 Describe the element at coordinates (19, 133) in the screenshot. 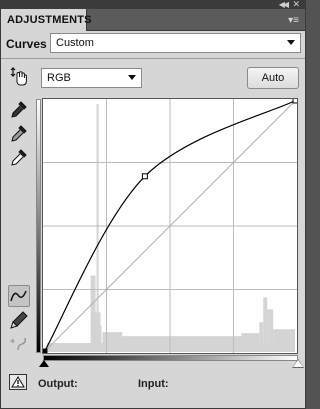

I see `eyedropper-gray-icon` at that location.